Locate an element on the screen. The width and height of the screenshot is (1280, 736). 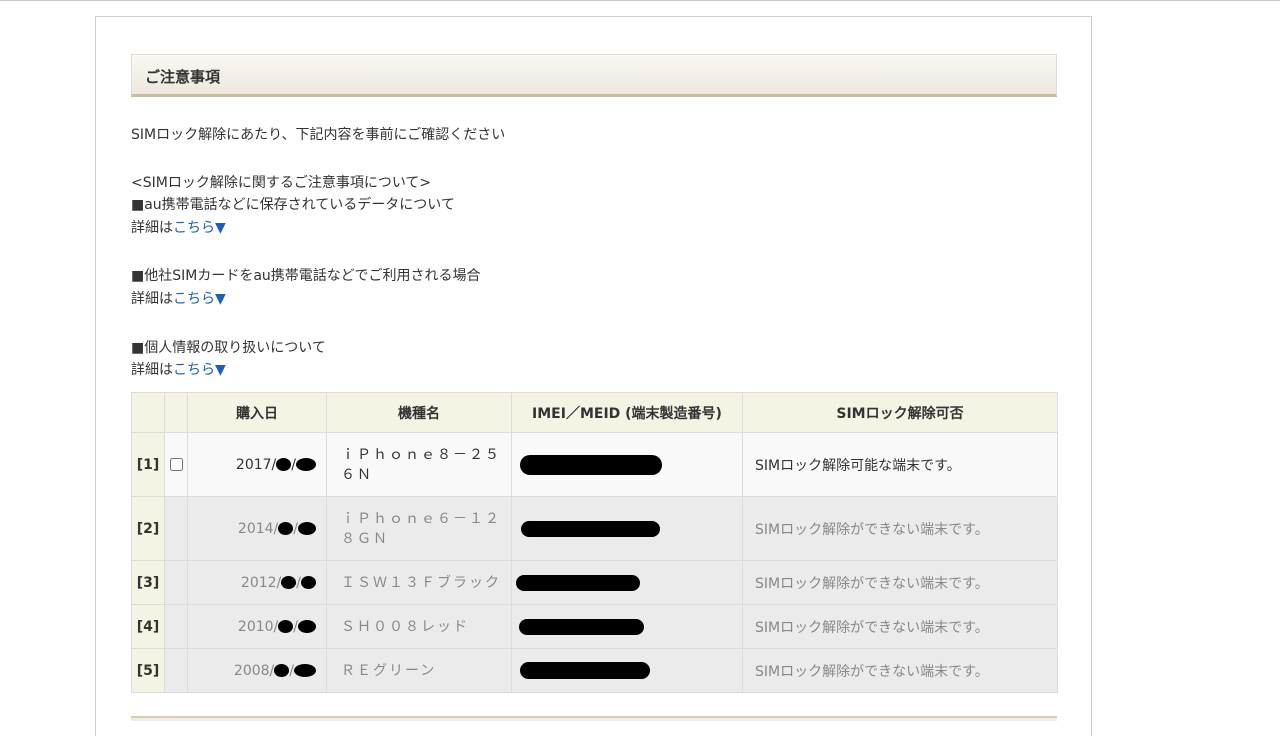
intro-text: SIMロック解除にあたり、下記内容を事前にご確認ください is located at coordinates (318, 135).